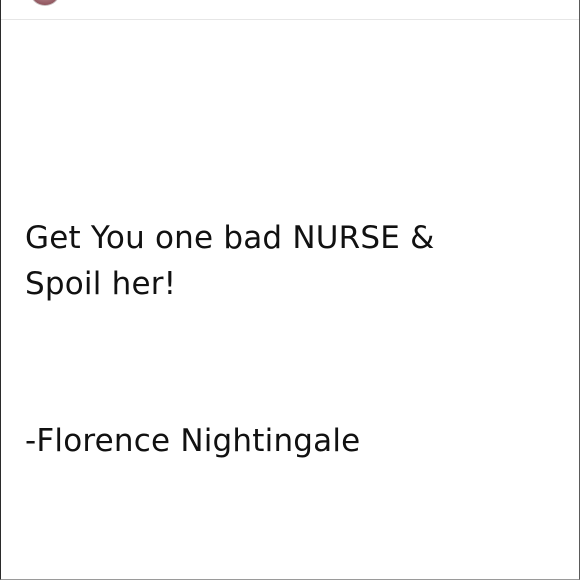  Describe the element at coordinates (290, 10) in the screenshot. I see `profile-header` at that location.